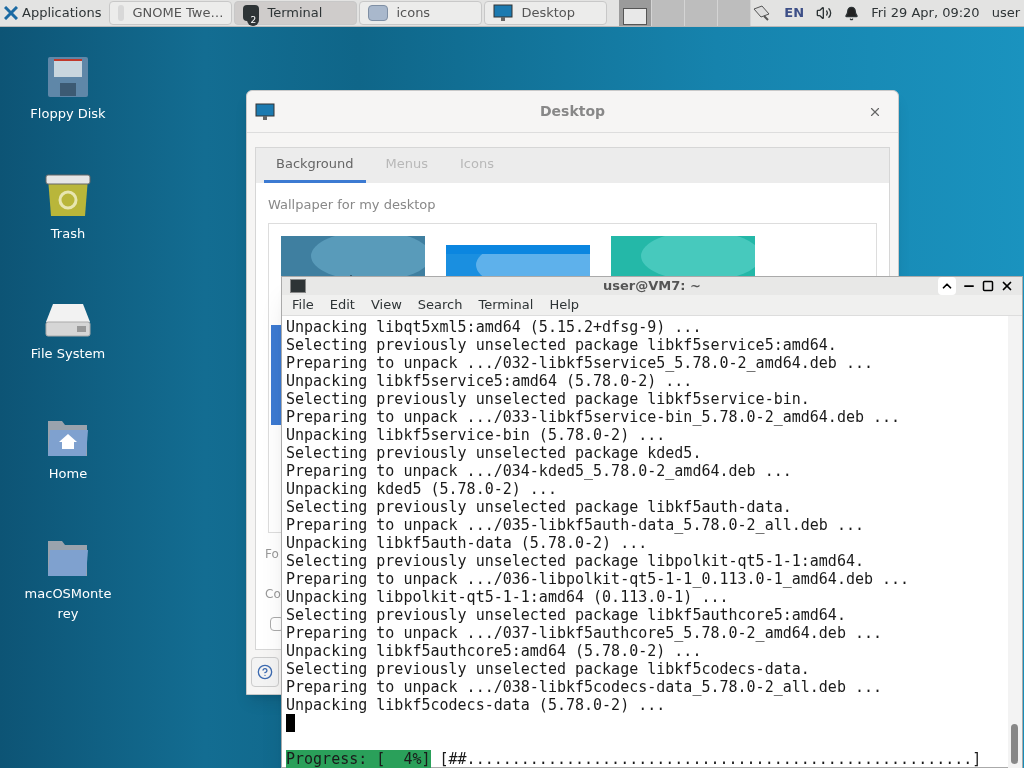 The width and height of the screenshot is (1024, 768). Describe the element at coordinates (68, 474) in the screenshot. I see `desktop-icon-label: Home` at that location.